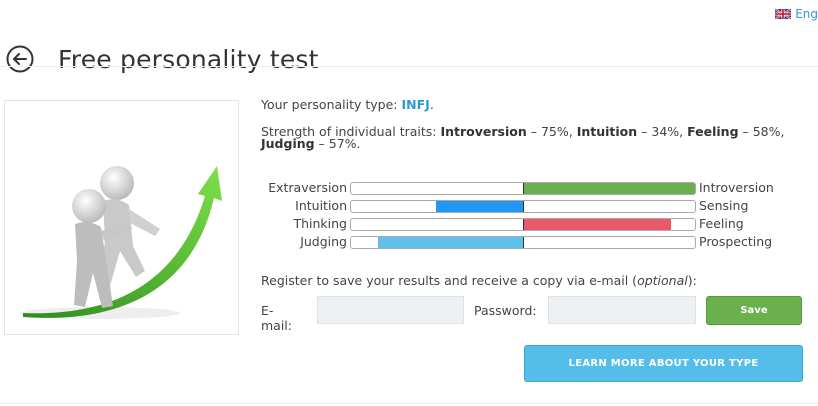 This screenshot has height=406, width=818. What do you see at coordinates (721, 223) in the screenshot?
I see `trait-right-label: Feeling` at bounding box center [721, 223].